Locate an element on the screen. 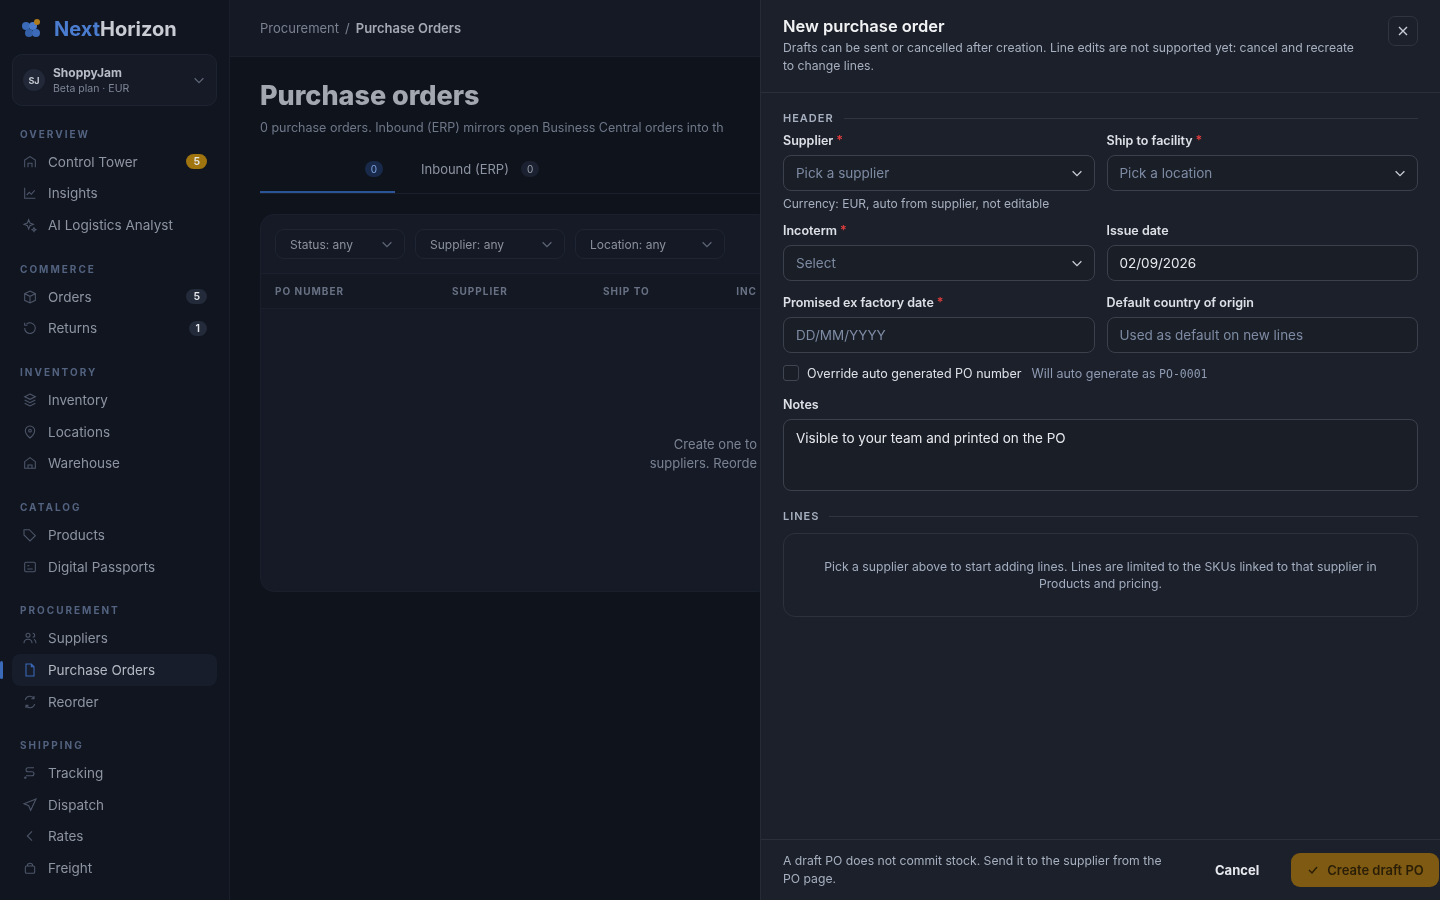 The height and width of the screenshot is (900, 1440). tab: Inbound (ERP) 0 is located at coordinates (480, 177).